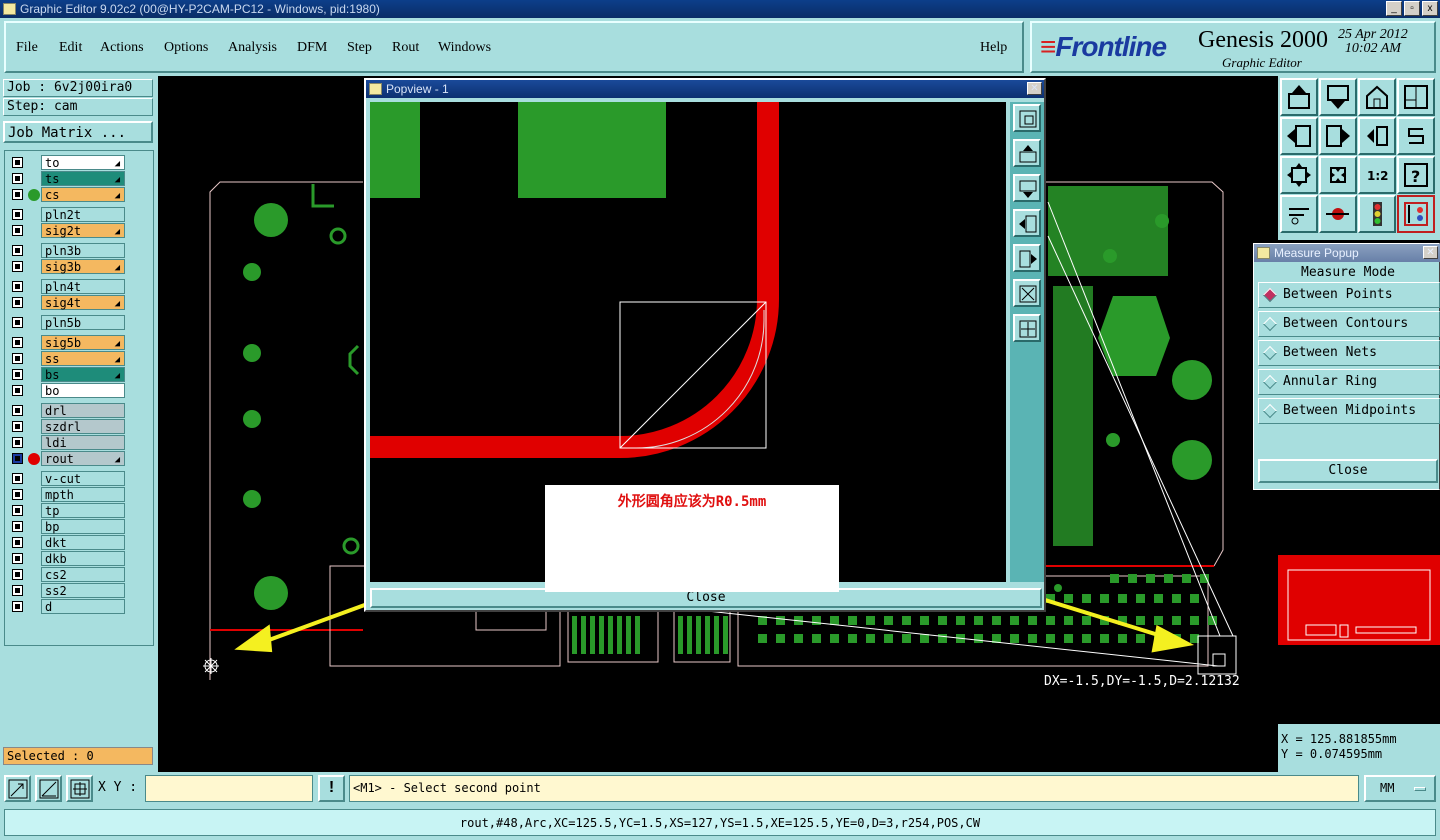  I want to click on measure-option-between-midpoints: Between Midpoints, so click(1349, 411).